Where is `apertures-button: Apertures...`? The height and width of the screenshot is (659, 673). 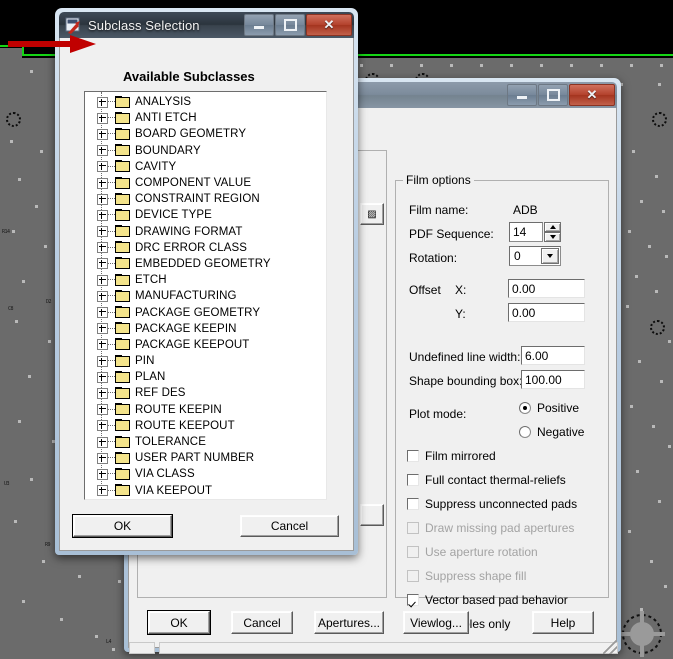
apertures-button: Apertures... is located at coordinates (349, 622).